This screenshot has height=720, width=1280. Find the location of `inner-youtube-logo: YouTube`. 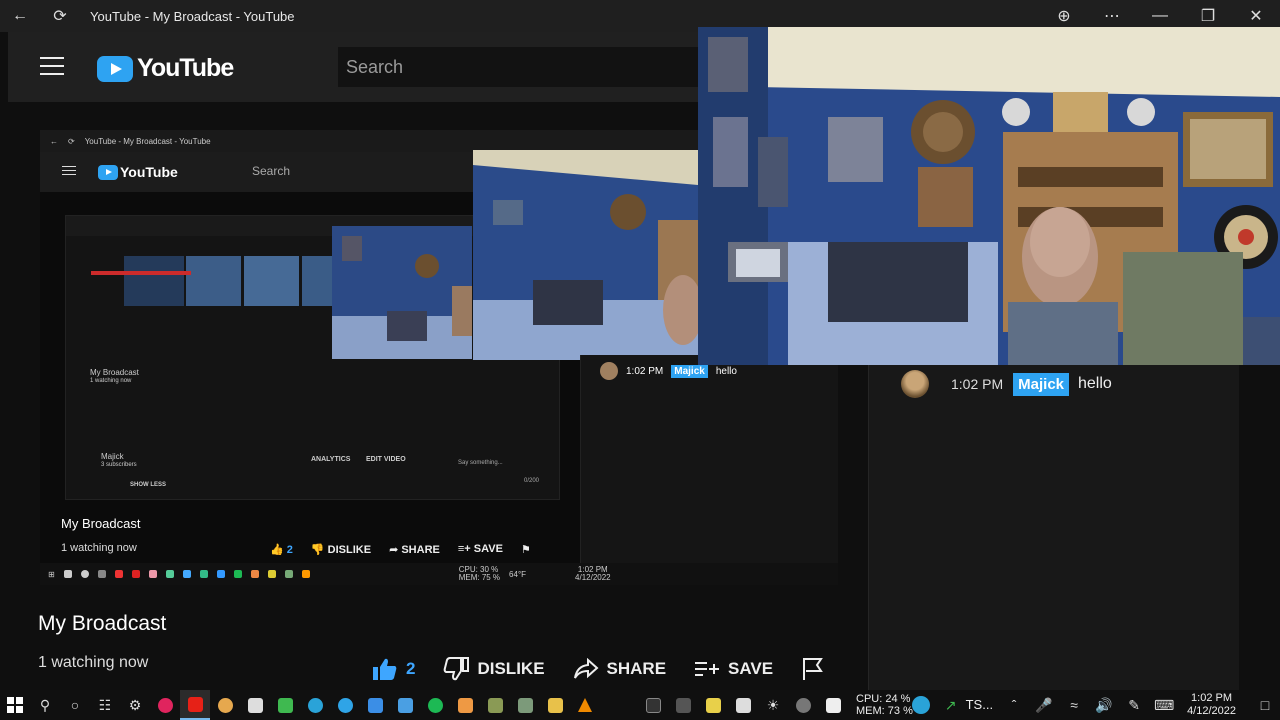

inner-youtube-logo: YouTube is located at coordinates (138, 172).